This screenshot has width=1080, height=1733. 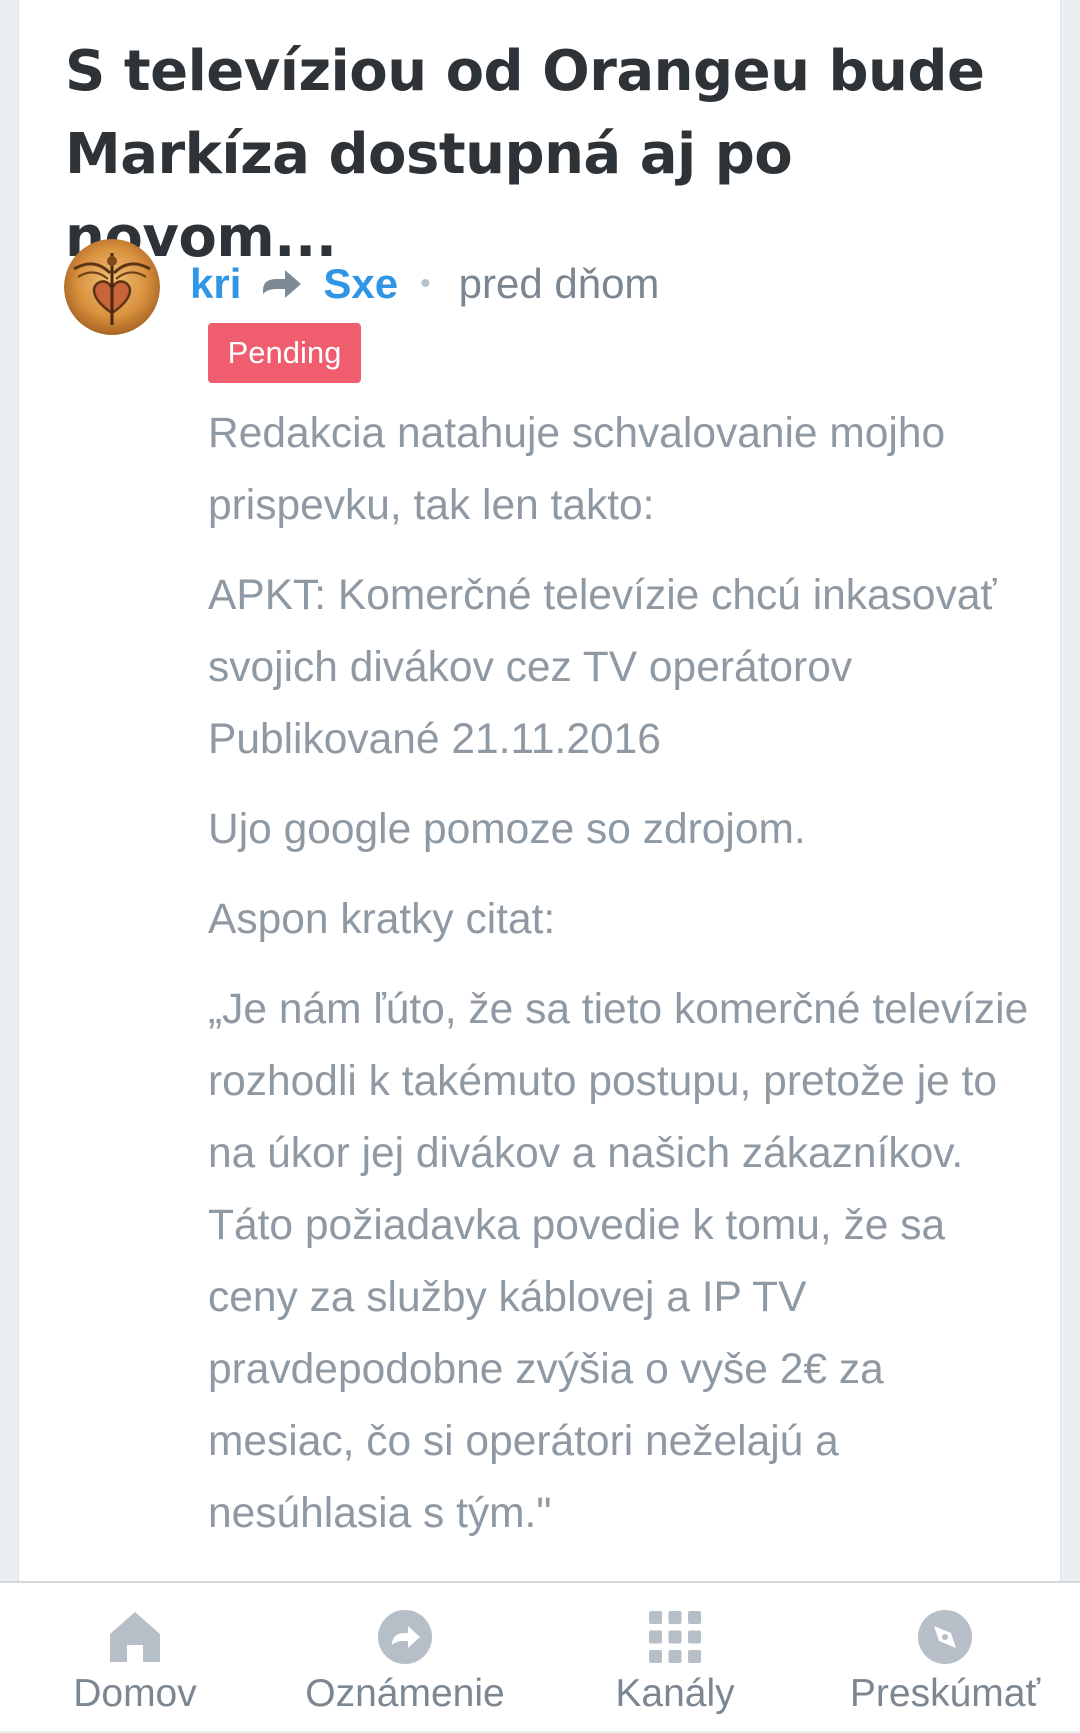 I want to click on post-paragraph: Ujo google pomoze so zdrojom., so click(x=507, y=829).